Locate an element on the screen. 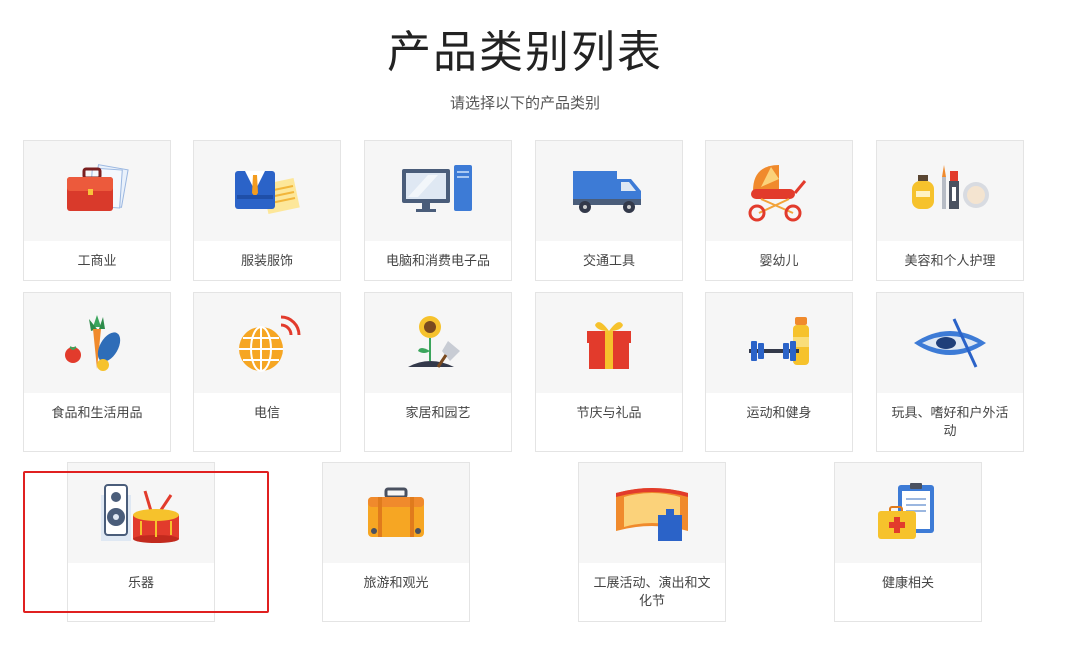  category-card-baby: 婴幼儿 is located at coordinates (779, 210).